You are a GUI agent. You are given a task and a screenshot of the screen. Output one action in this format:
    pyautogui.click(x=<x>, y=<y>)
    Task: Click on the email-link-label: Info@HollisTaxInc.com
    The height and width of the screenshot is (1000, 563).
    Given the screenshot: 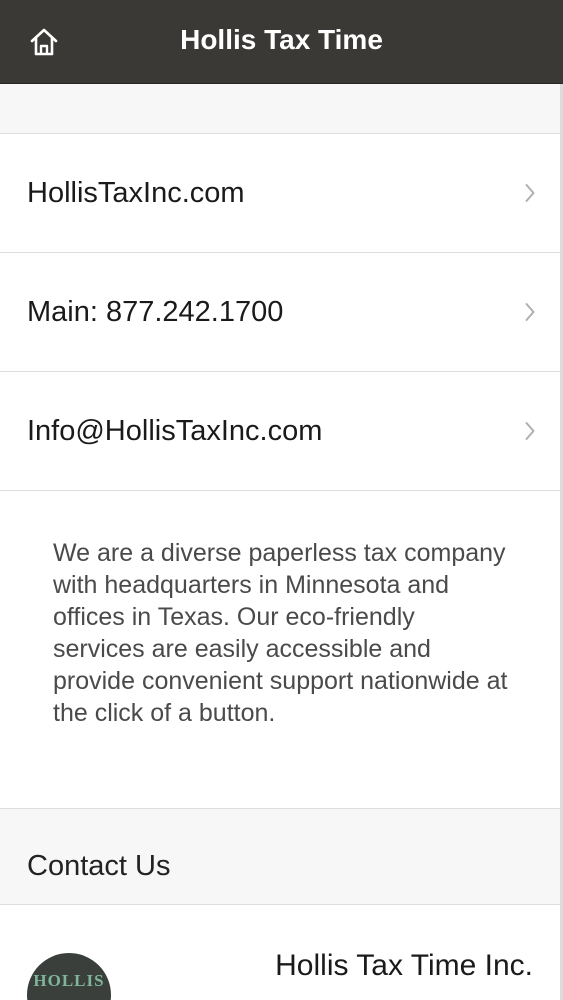 What is the action you would take?
    pyautogui.click(x=175, y=431)
    